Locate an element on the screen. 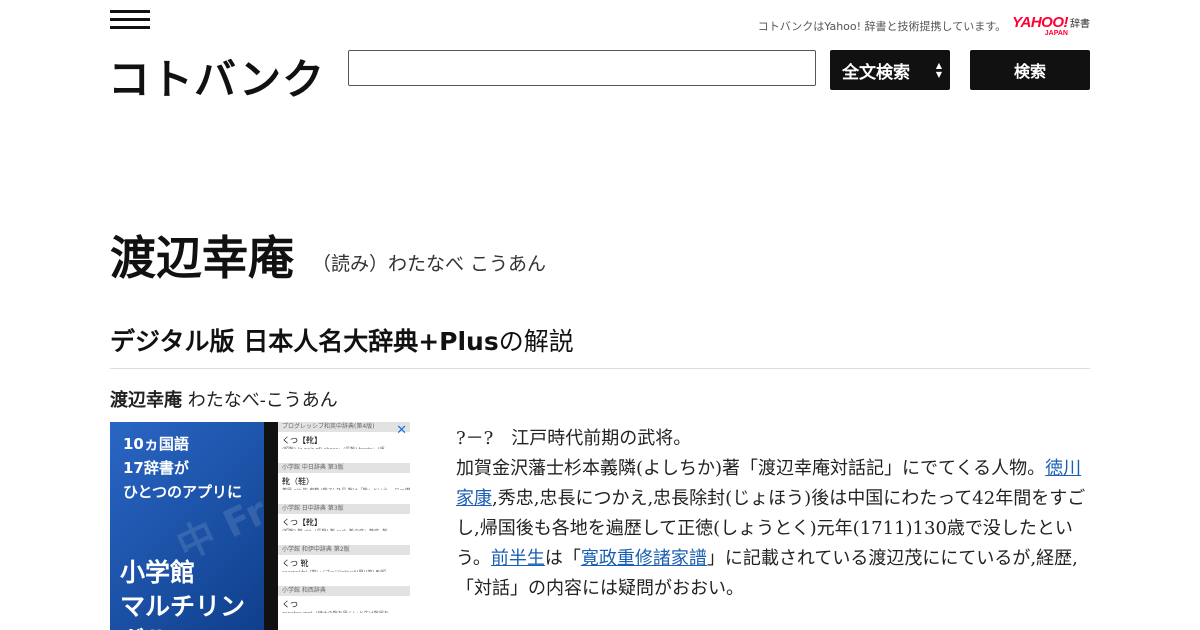  entry-headword: 渡辺幸庵 わたなべ-こうあん is located at coordinates (224, 399).